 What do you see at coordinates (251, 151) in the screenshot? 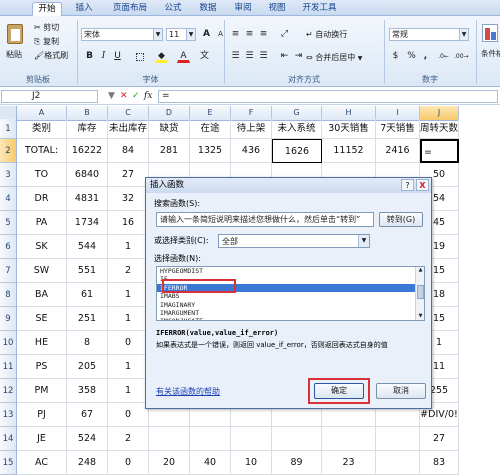
I see `table-cell: 436` at bounding box center [251, 151].